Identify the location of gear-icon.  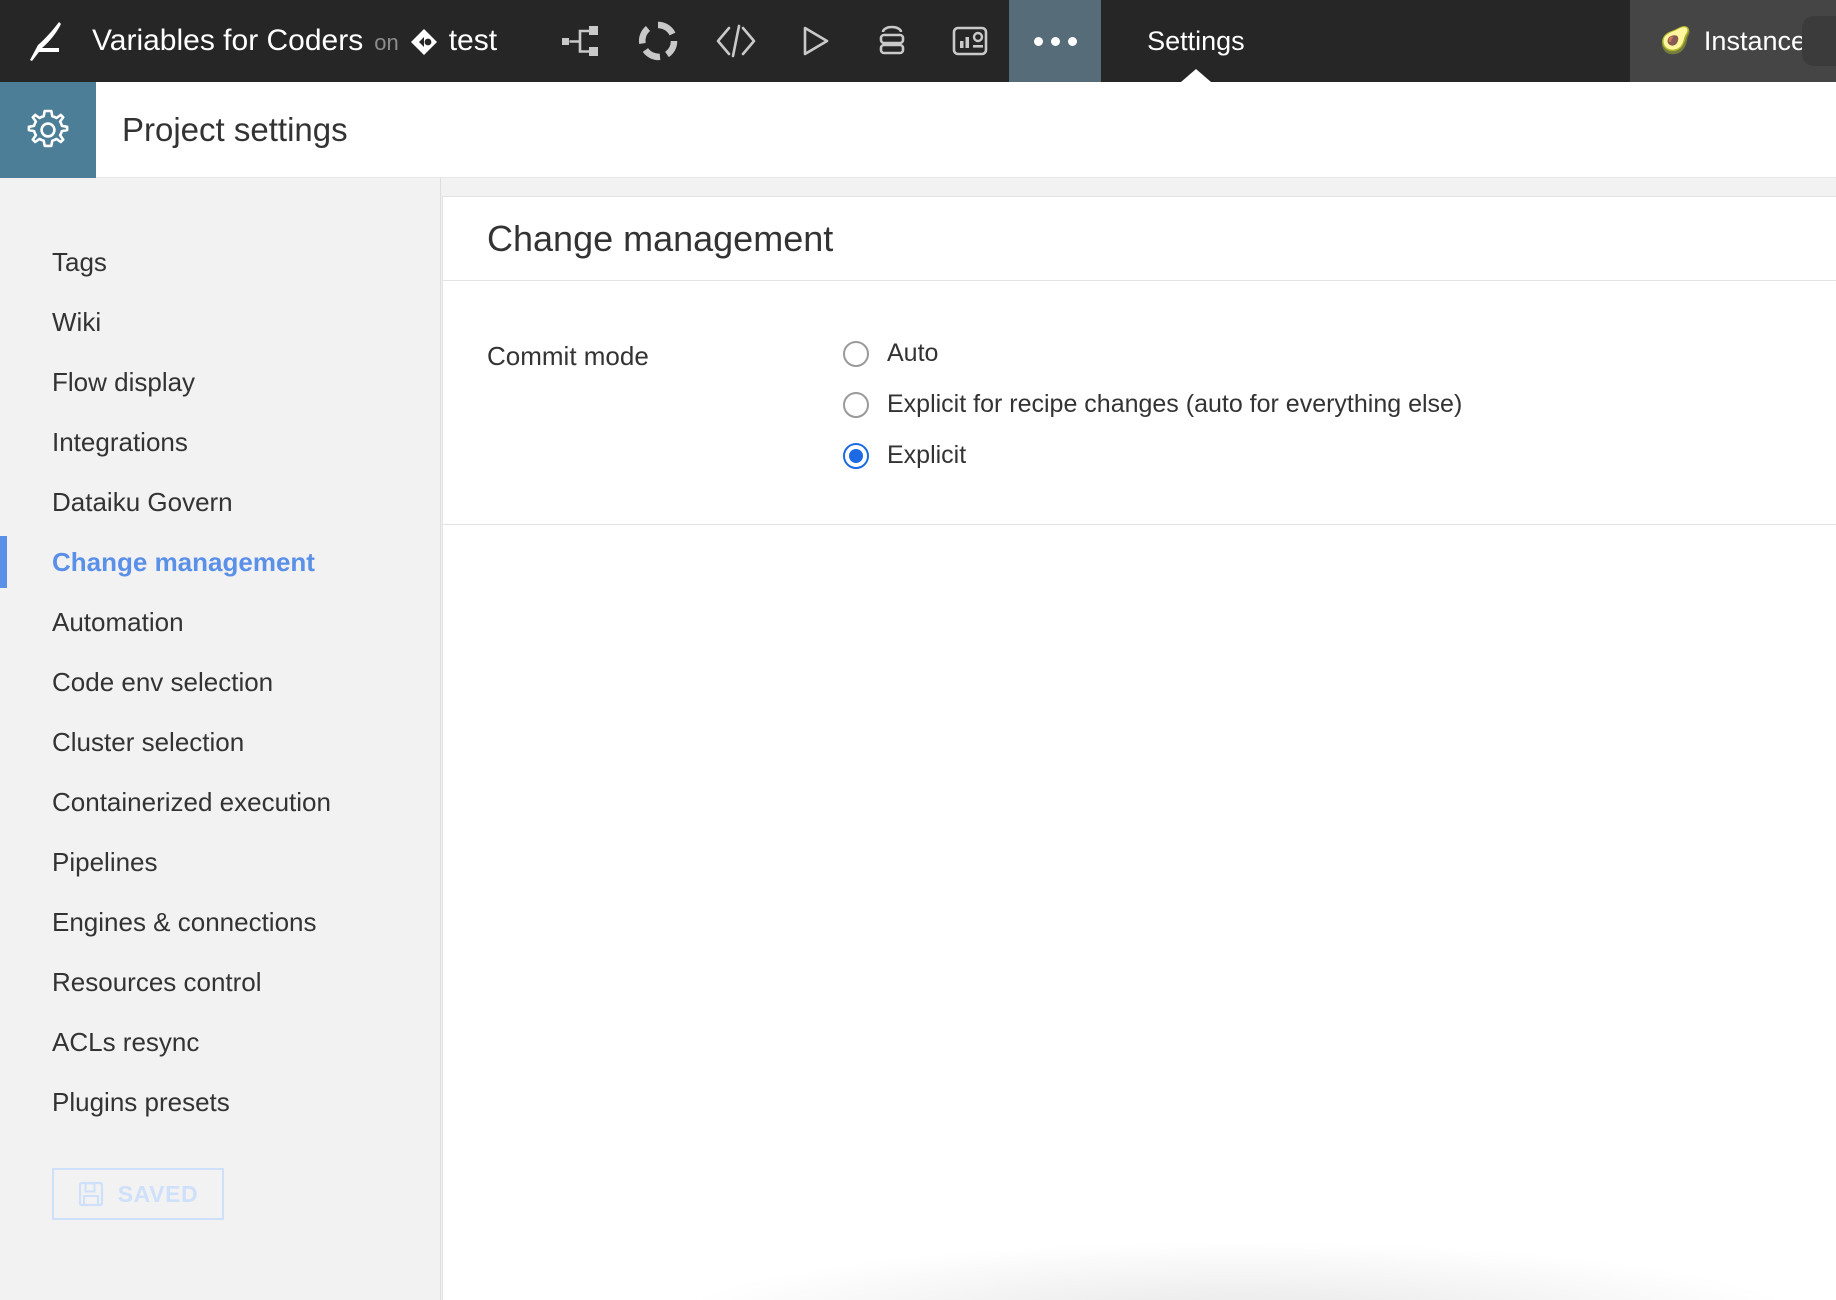
(48, 128).